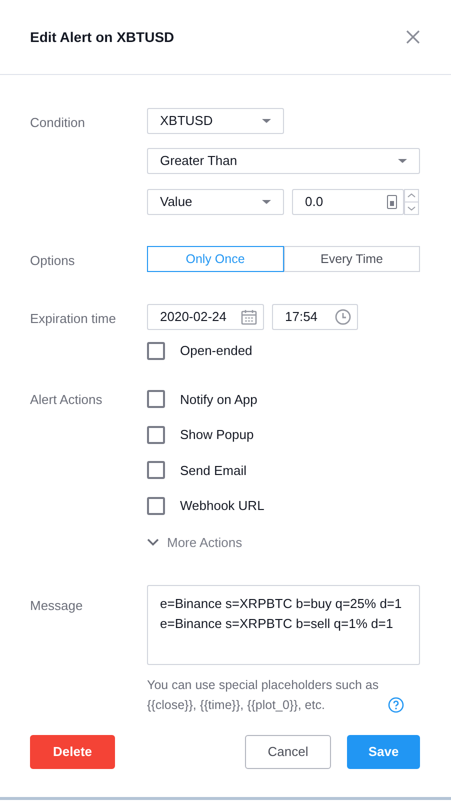  Describe the element at coordinates (348, 202) in the screenshot. I see `number-field: 0.0` at that location.